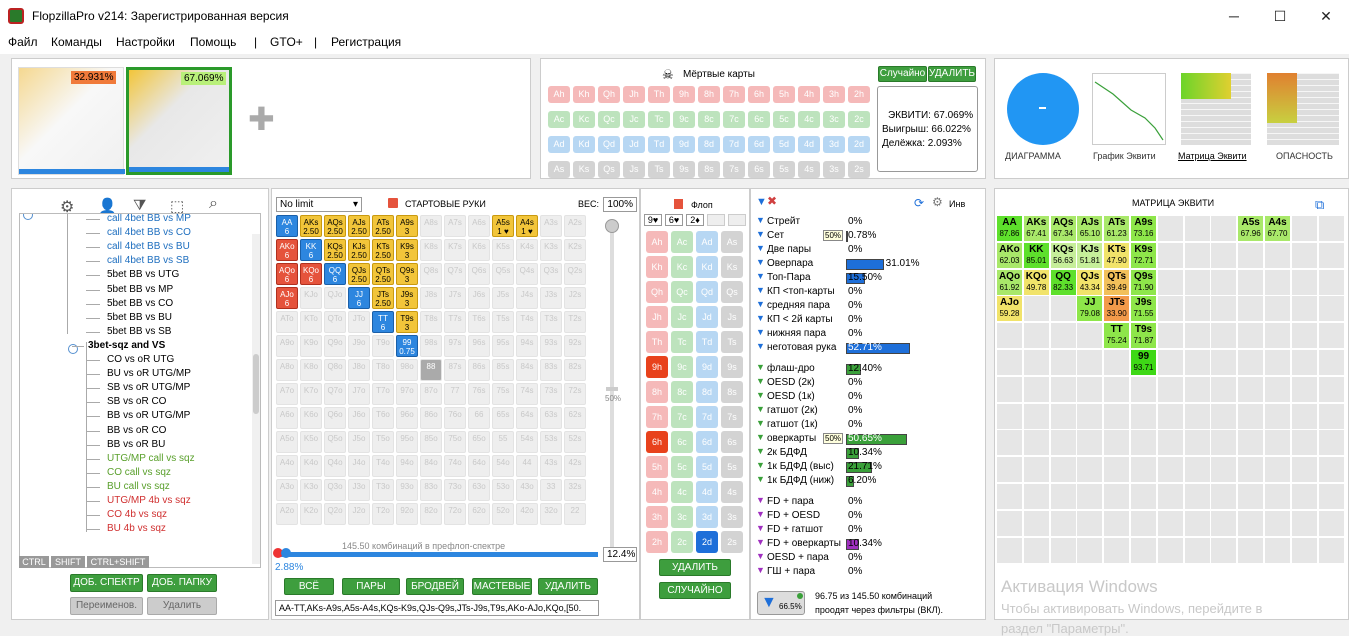  What do you see at coordinates (1212, 156) in the screenshot?
I see `view-equity-matrix: Матрица Эквити` at bounding box center [1212, 156].